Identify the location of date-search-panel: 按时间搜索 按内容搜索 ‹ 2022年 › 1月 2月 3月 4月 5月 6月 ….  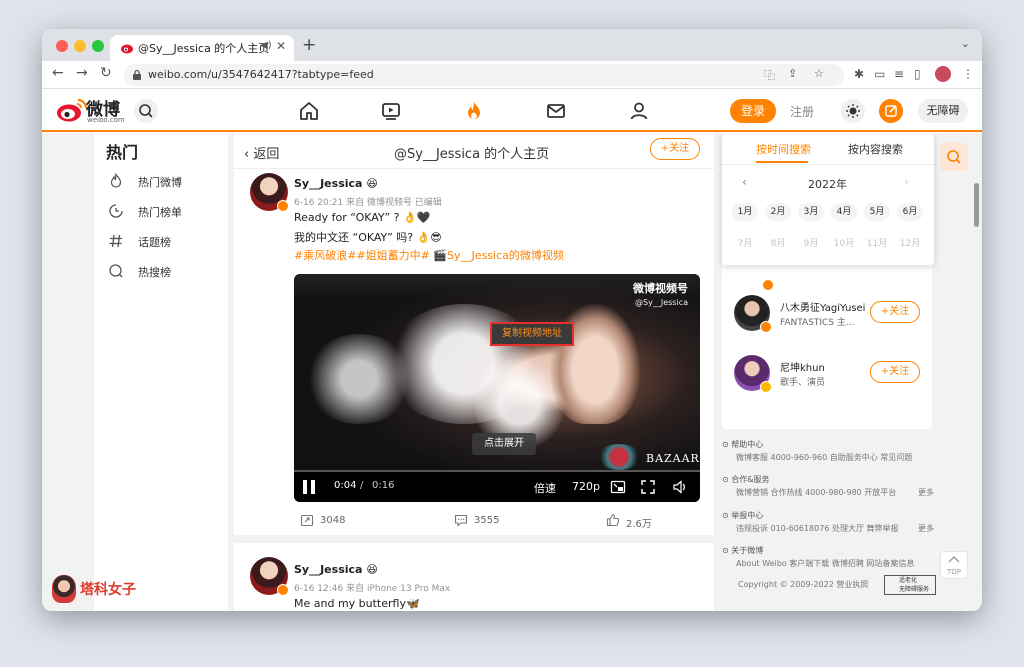
(828, 199).